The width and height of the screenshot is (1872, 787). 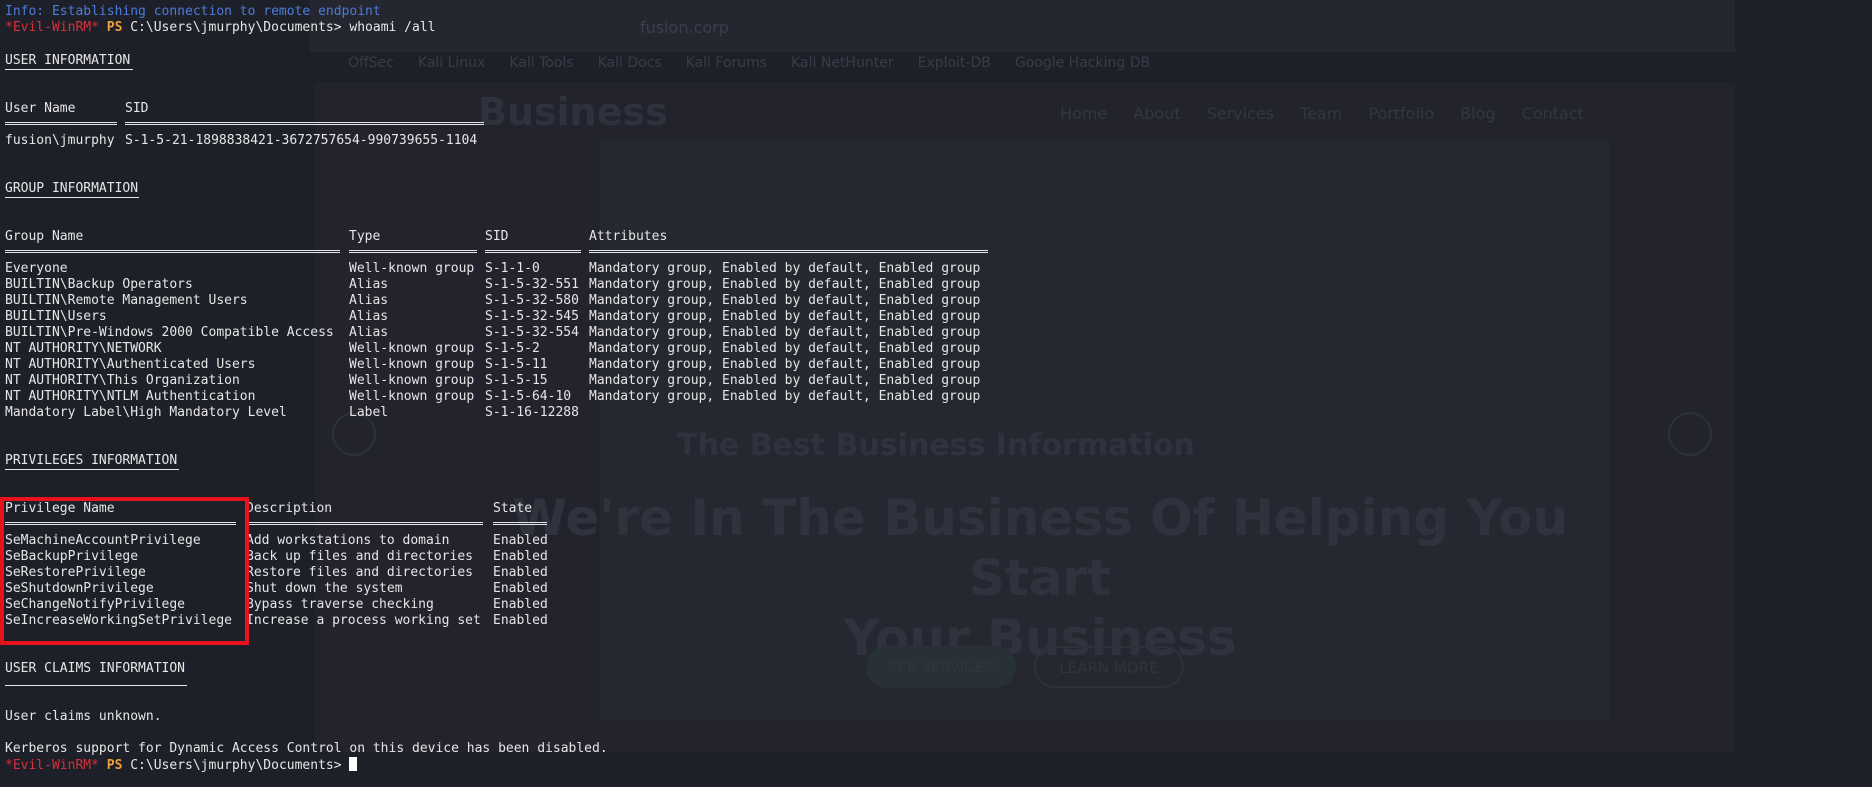 What do you see at coordinates (353, 764) in the screenshot?
I see `terminal-cursor` at bounding box center [353, 764].